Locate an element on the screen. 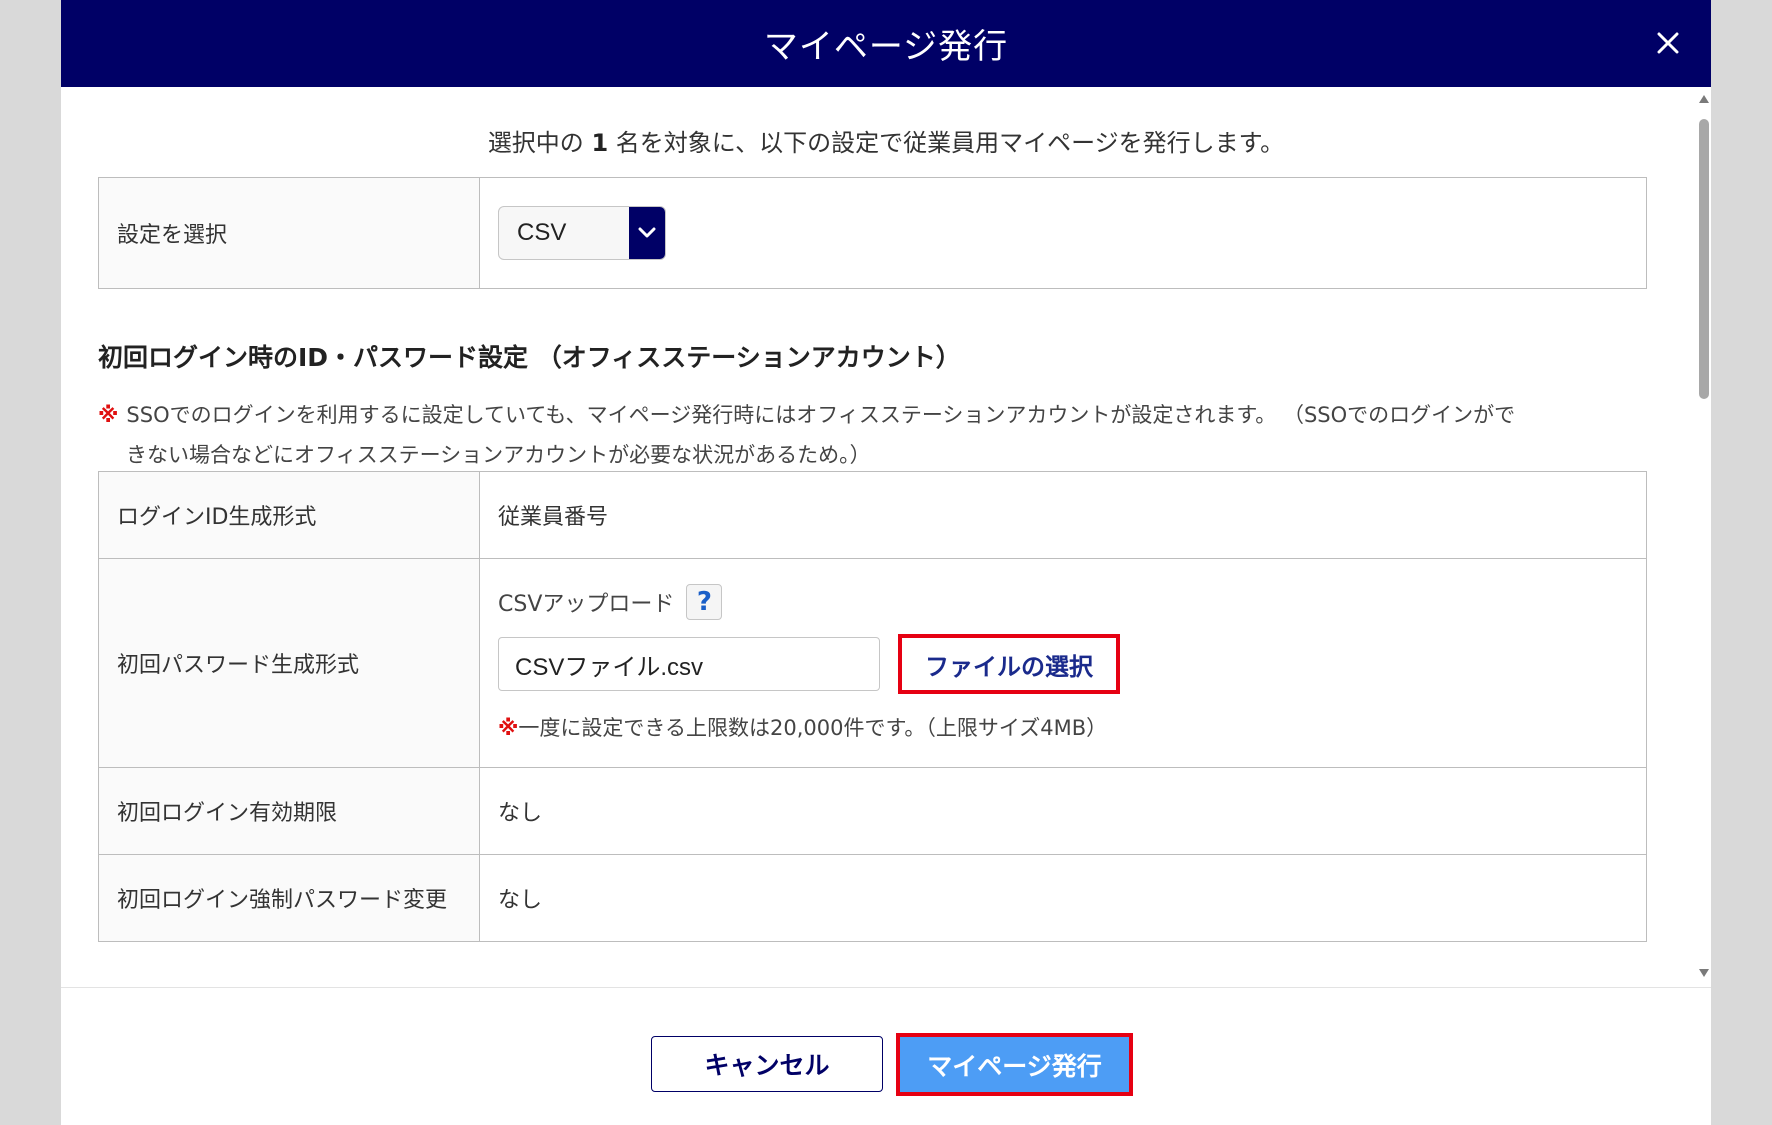 This screenshot has width=1772, height=1125. scroll-down-arrow-icon is located at coordinates (1704, 973).